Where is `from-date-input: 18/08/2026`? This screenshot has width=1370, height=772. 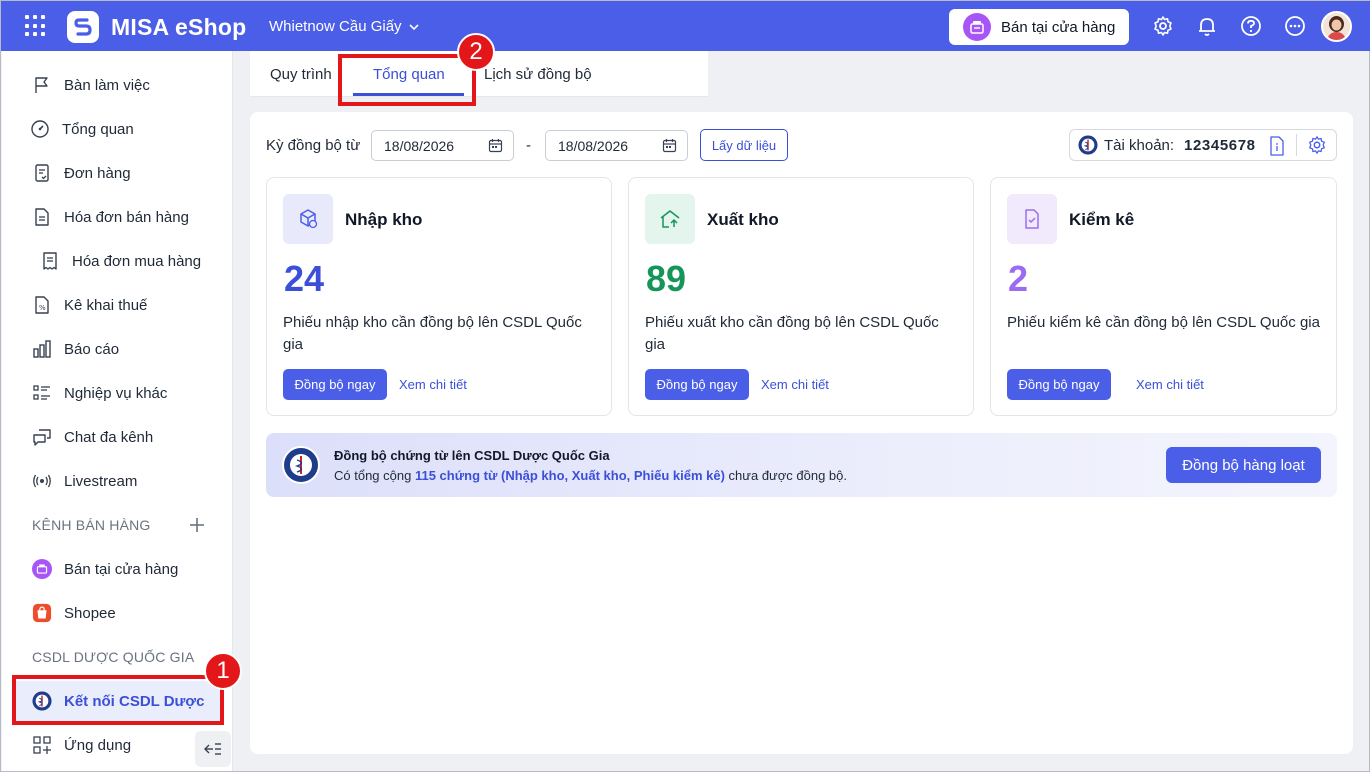
from-date-input: 18/08/2026 is located at coordinates (442, 145).